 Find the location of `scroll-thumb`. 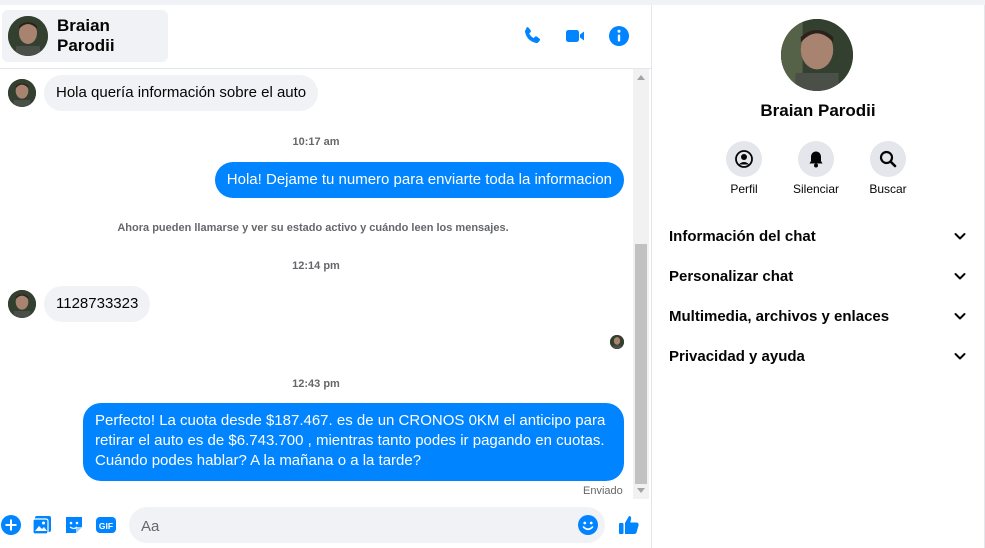

scroll-thumb is located at coordinates (641, 364).